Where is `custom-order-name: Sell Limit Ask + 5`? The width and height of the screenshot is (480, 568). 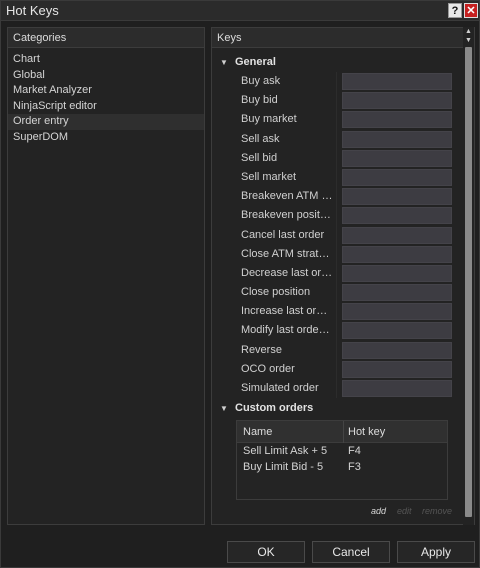 custom-order-name: Sell Limit Ask + 5 is located at coordinates (285, 451).